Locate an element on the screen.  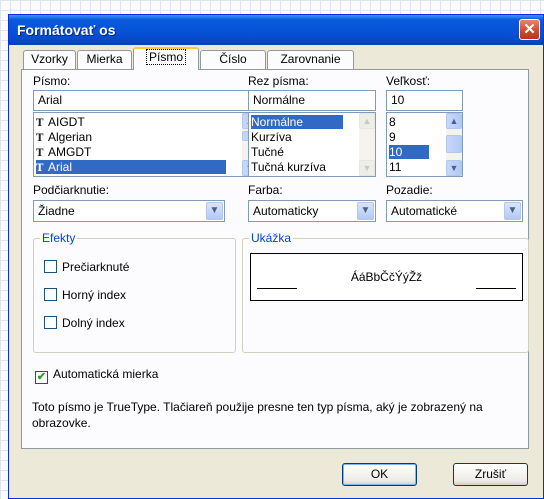
list-item: T AMGDT is located at coordinates (131, 152).